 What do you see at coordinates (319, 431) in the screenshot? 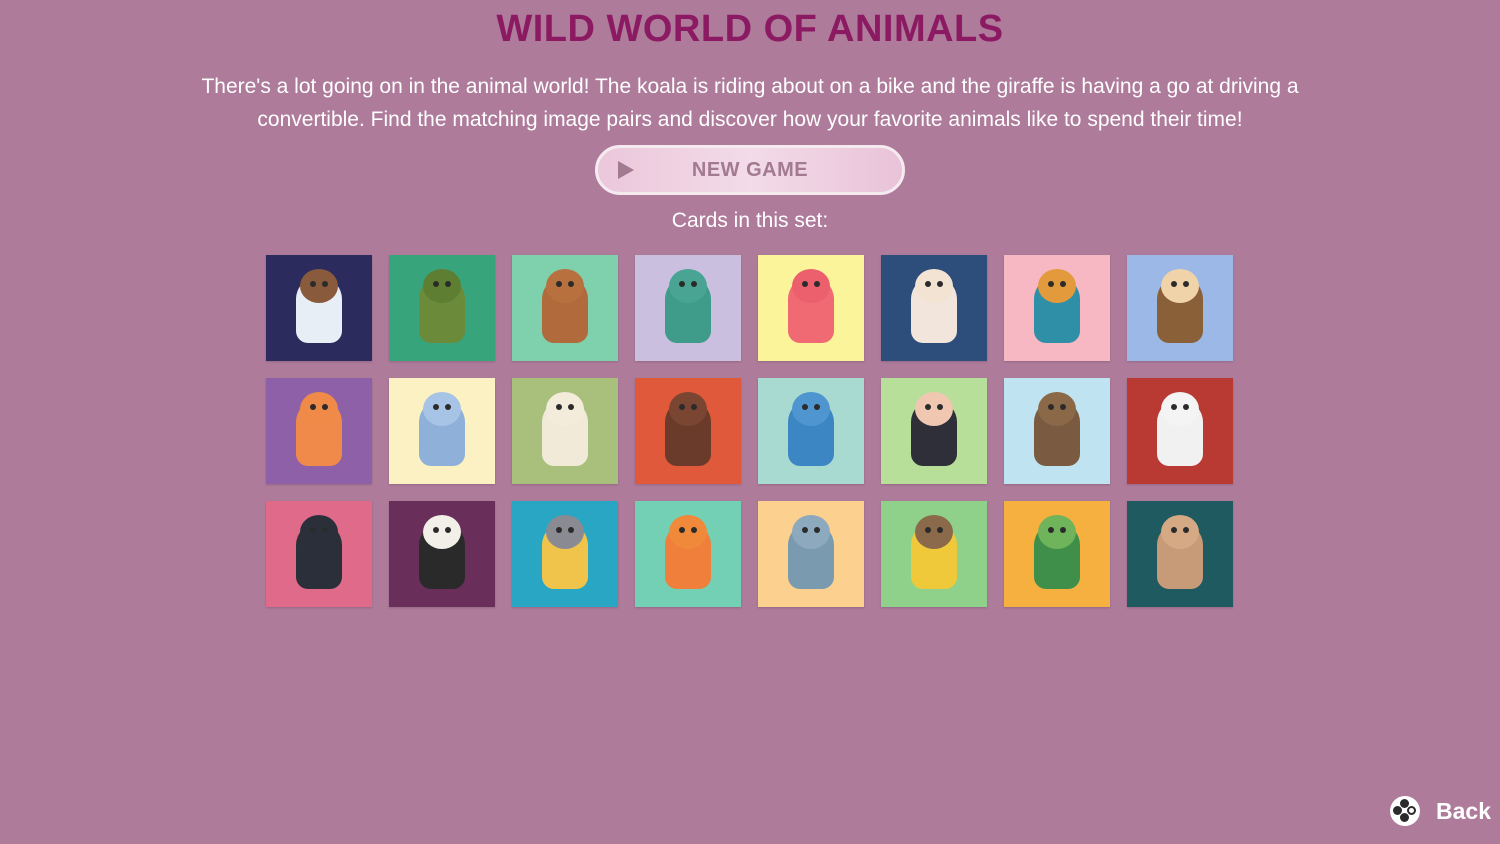
I see `card-kangaroo-ballet` at bounding box center [319, 431].